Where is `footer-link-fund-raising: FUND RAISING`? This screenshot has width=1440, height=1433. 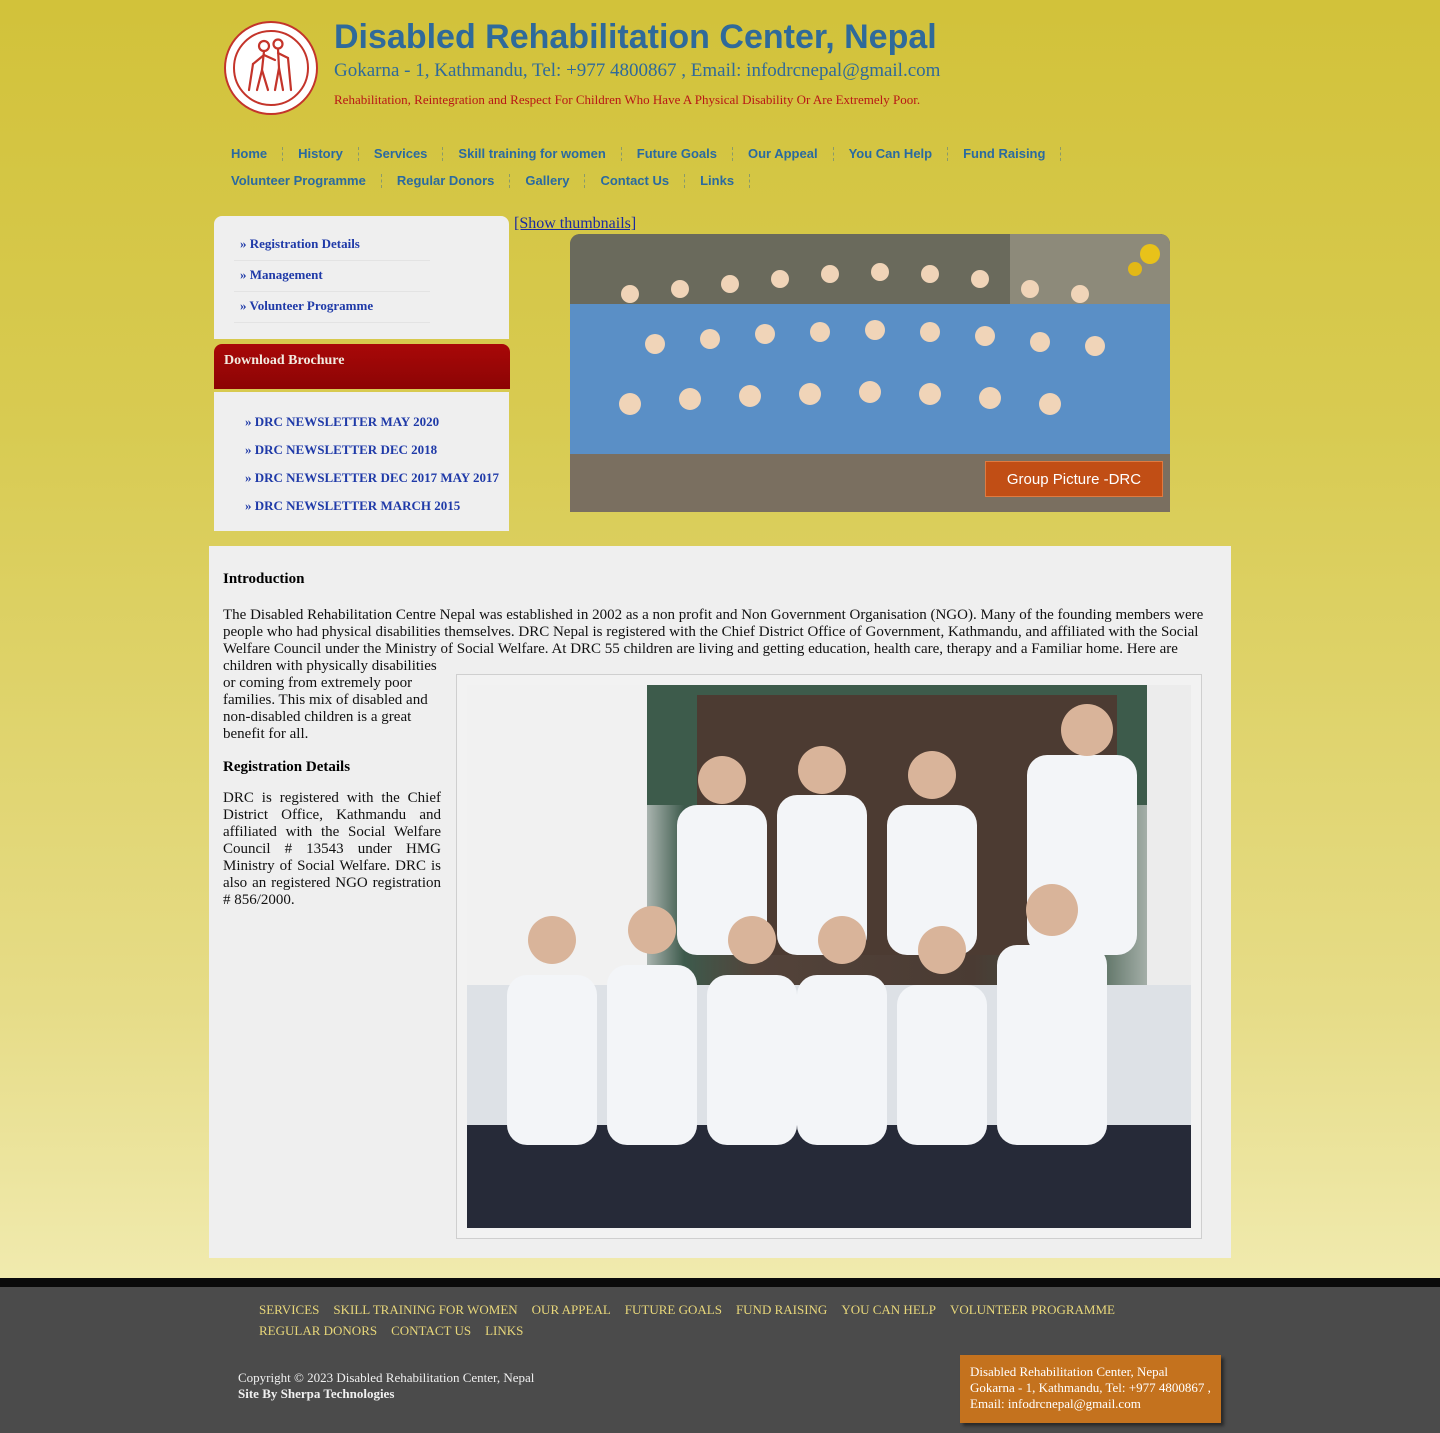
footer-link-fund-raising: FUND RAISING is located at coordinates (781, 1310).